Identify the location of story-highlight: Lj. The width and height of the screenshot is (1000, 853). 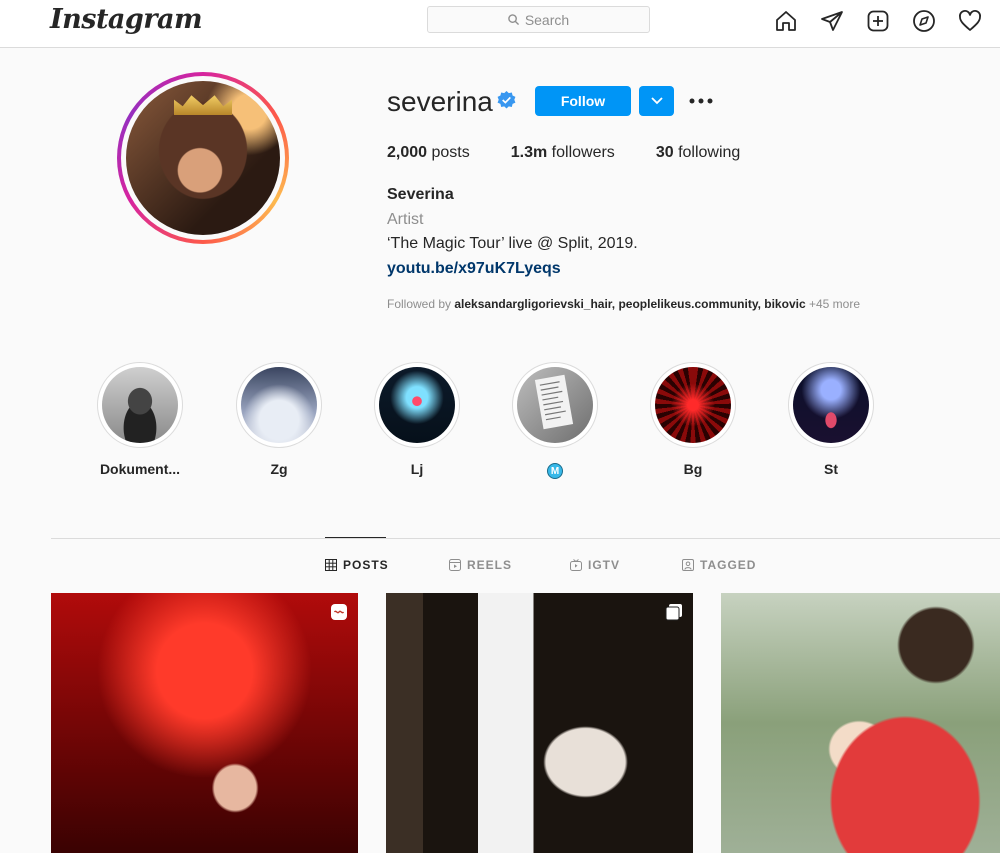
(417, 419).